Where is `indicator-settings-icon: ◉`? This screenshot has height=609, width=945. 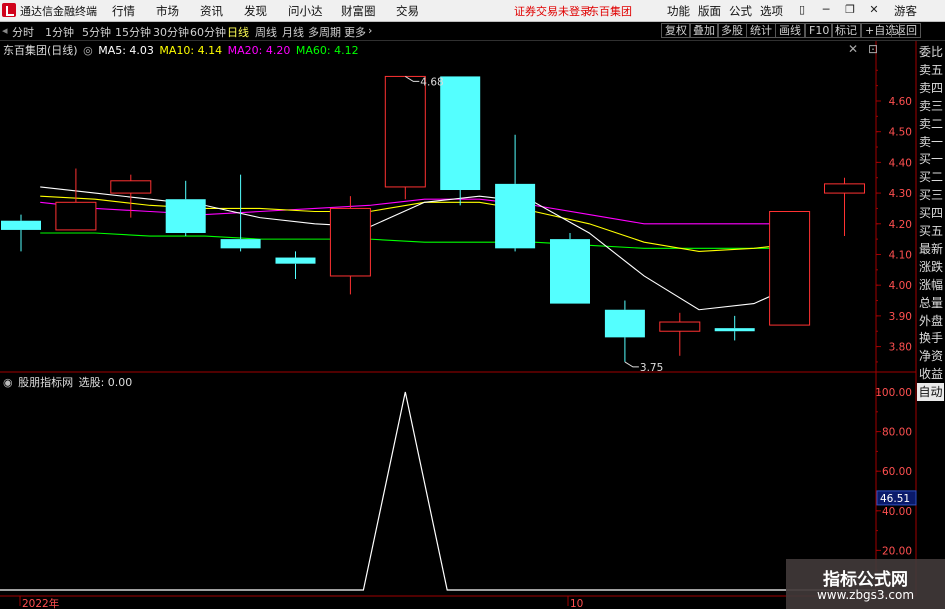 indicator-settings-icon: ◉ is located at coordinates (8, 382).